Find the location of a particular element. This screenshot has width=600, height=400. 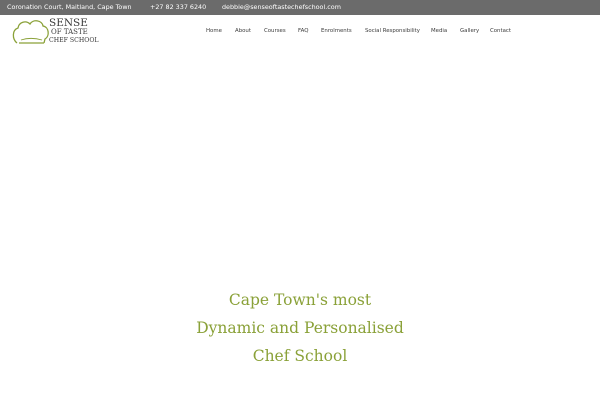

nav-item-faq: FAQ is located at coordinates (303, 31).